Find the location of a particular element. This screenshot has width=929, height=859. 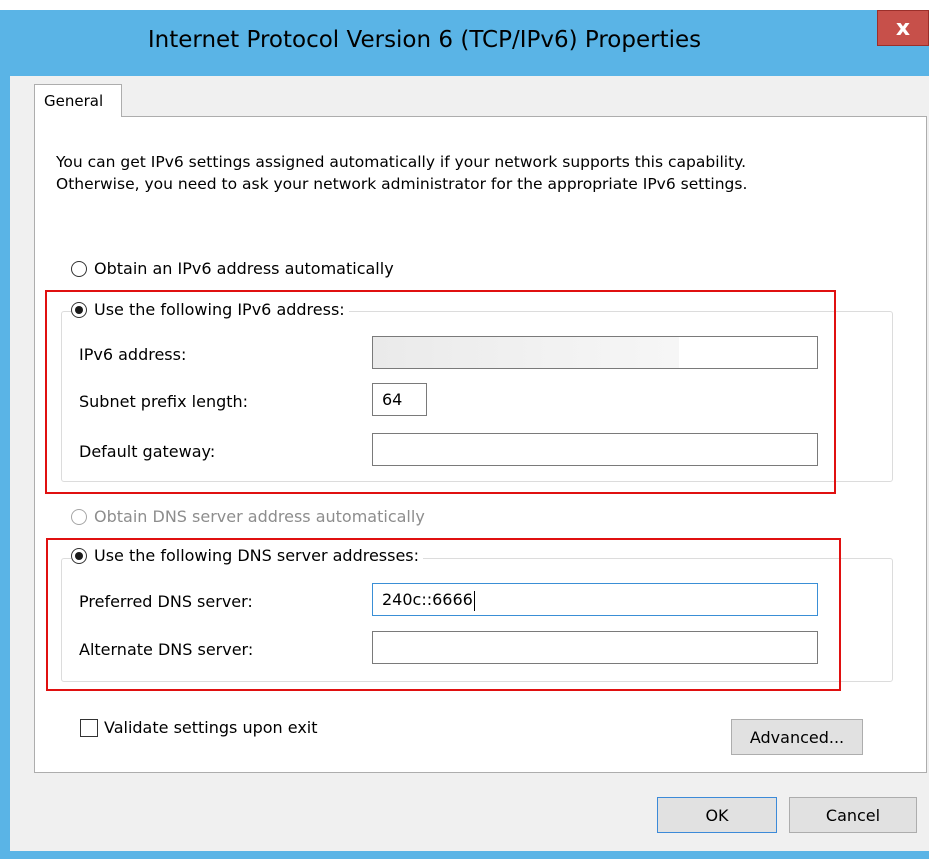

cancel-button: Cancel is located at coordinates (853, 815).